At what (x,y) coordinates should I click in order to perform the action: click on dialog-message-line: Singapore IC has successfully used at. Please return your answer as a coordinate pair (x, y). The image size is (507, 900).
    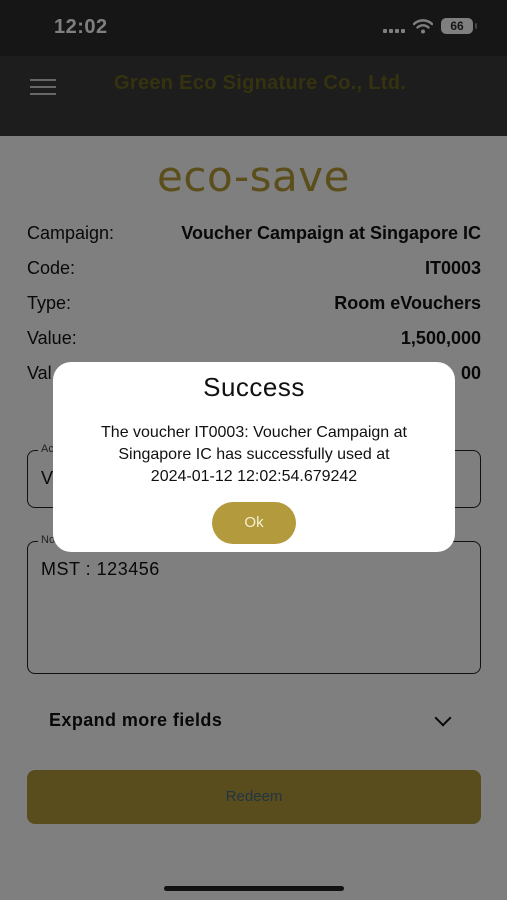
    Looking at the image, I should click on (254, 454).